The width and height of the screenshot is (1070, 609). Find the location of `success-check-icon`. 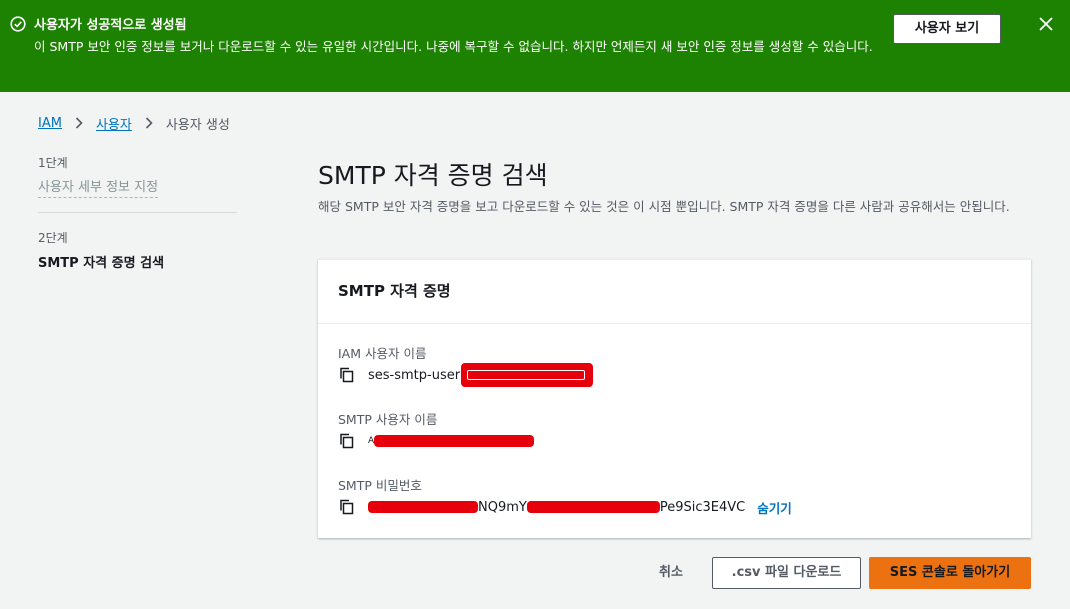

success-check-icon is located at coordinates (18, 24).